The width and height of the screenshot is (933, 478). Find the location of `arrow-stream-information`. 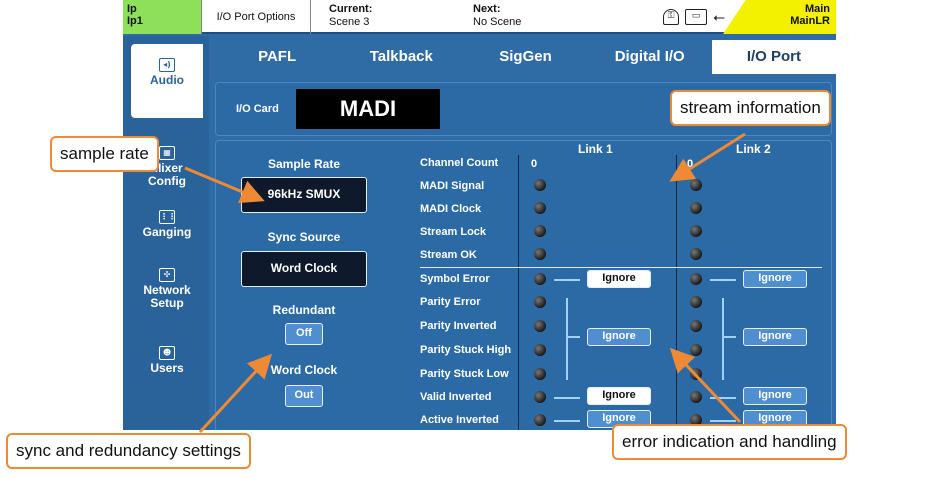

arrow-stream-information is located at coordinates (707, 157).